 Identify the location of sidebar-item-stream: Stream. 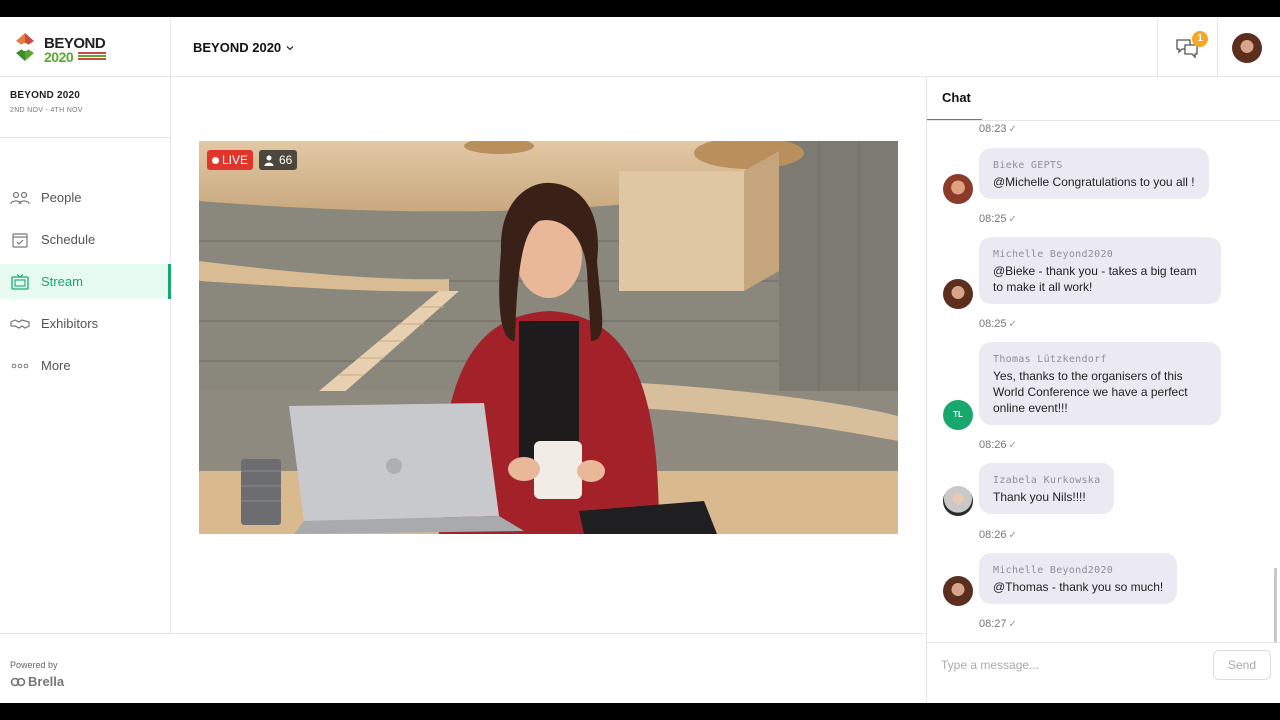
(85, 281).